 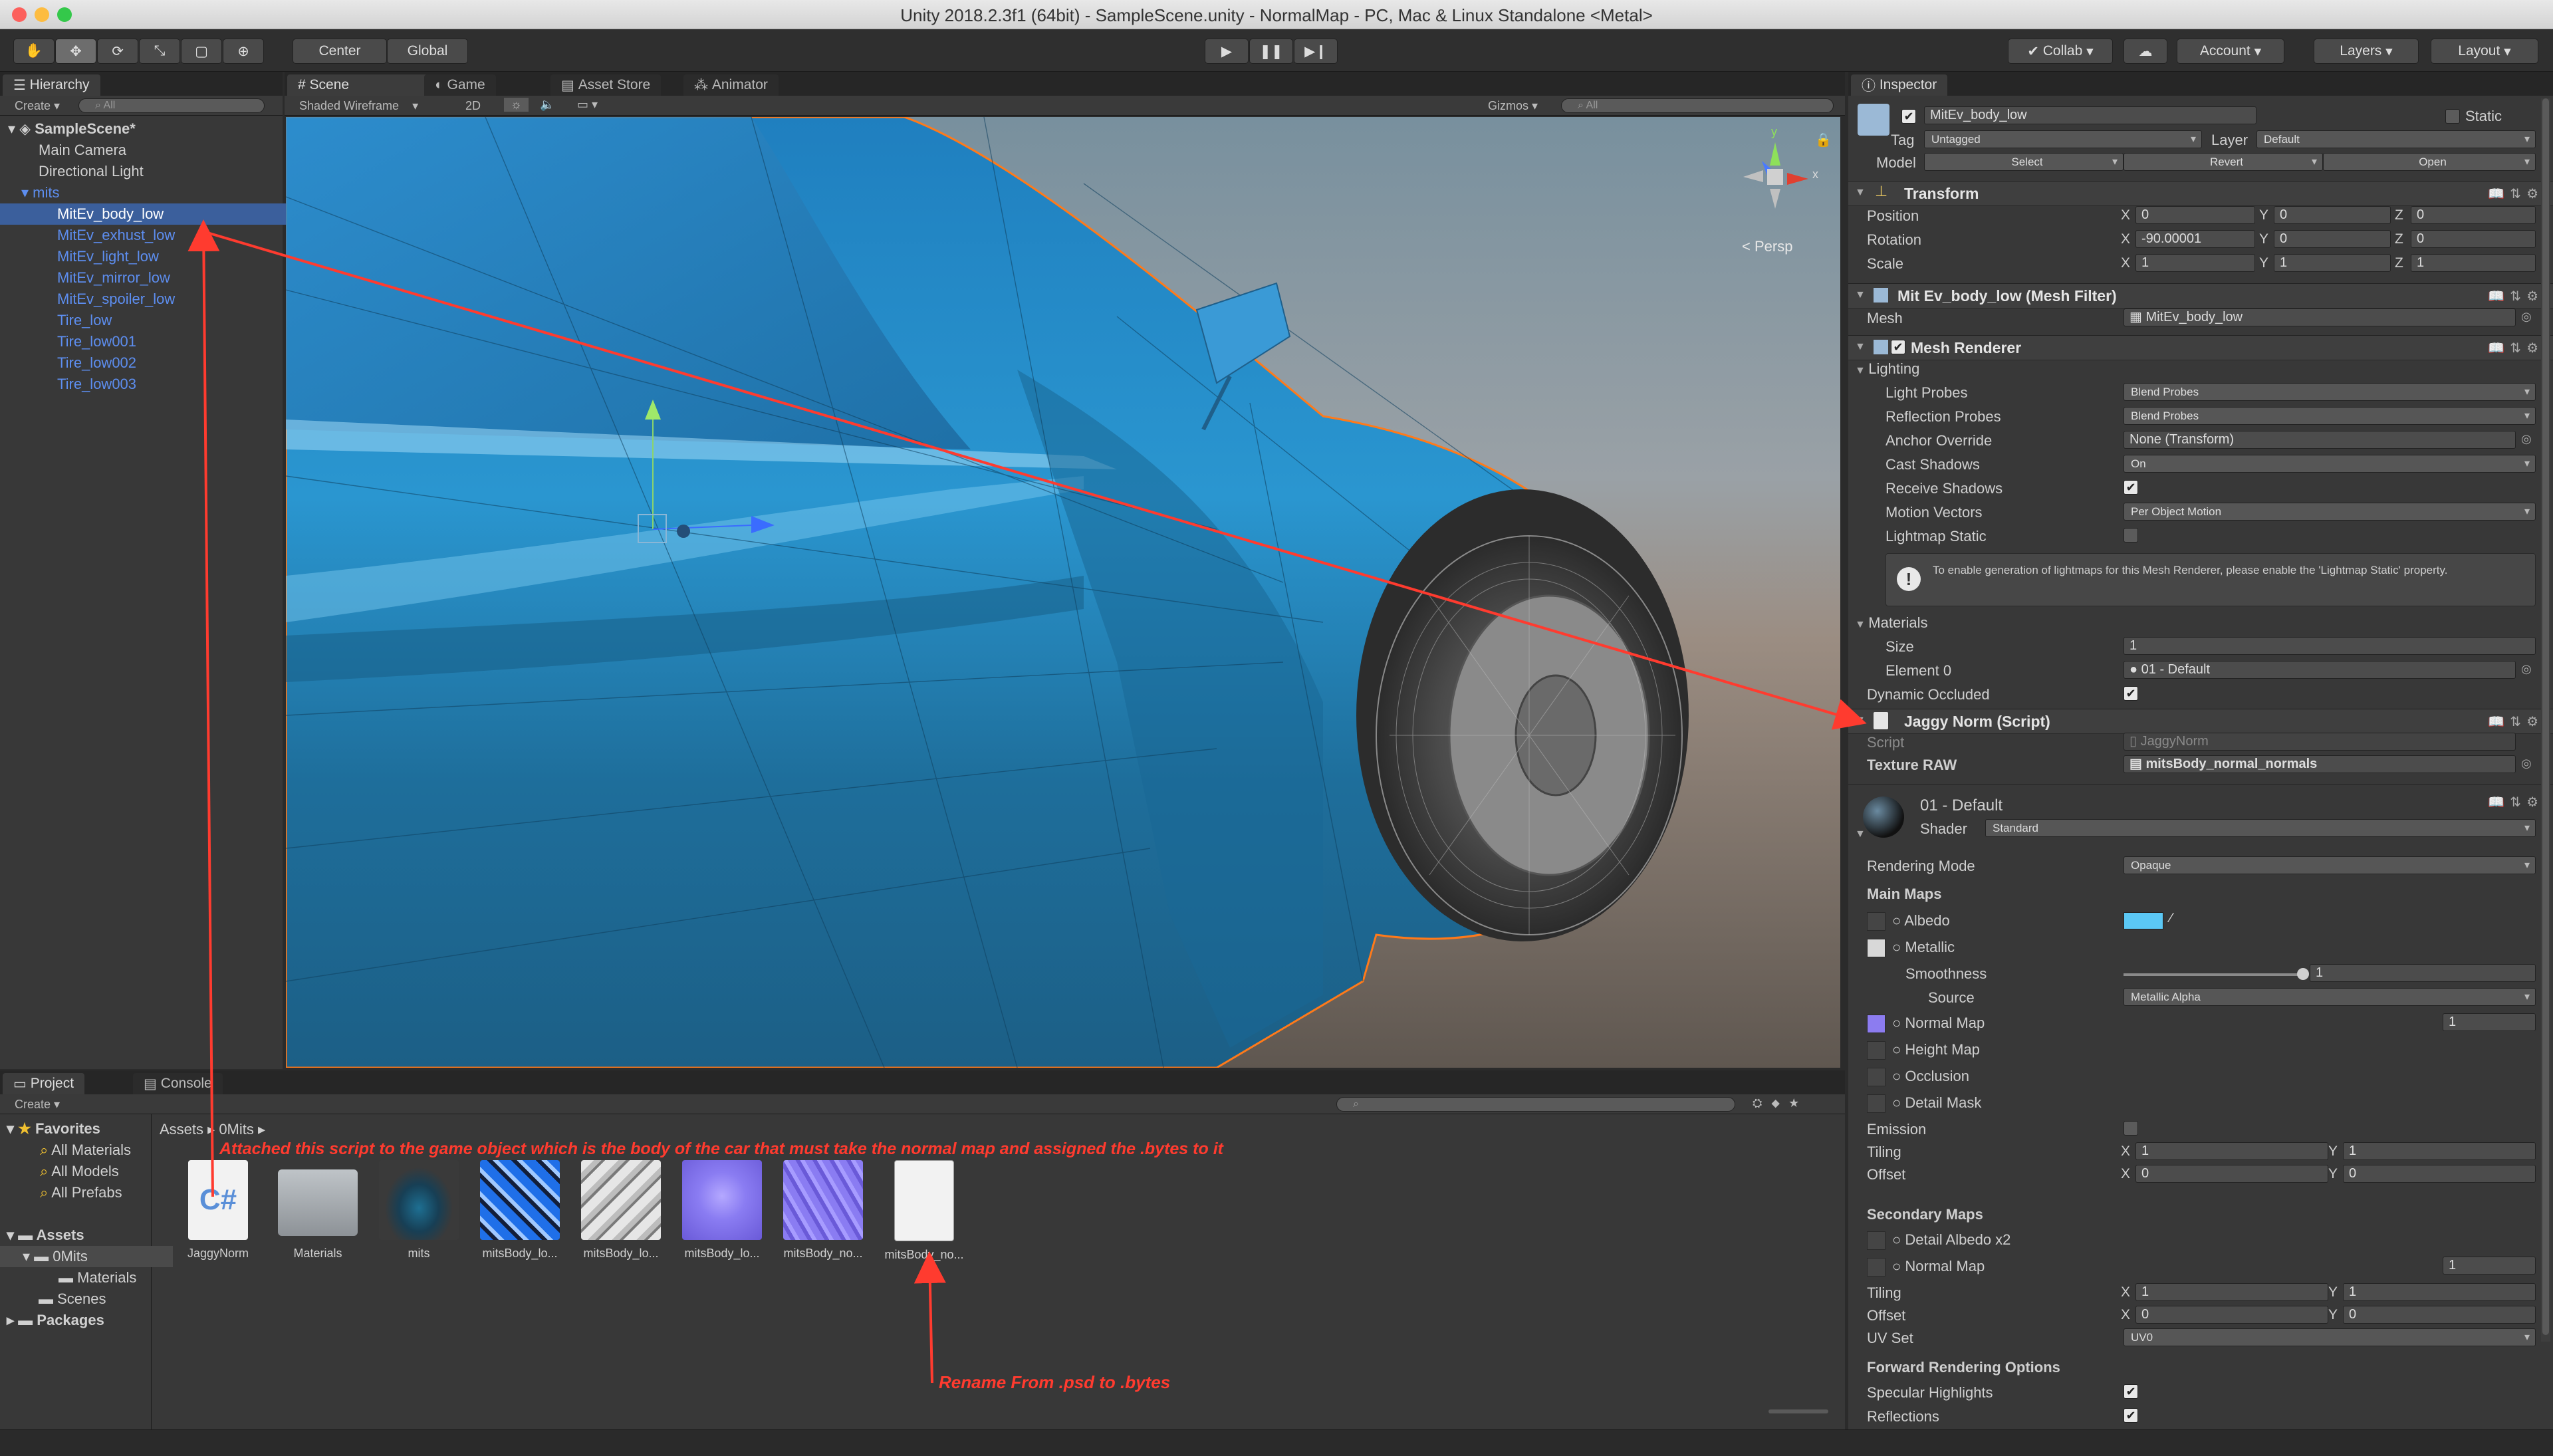 What do you see at coordinates (236, 1129) in the screenshot?
I see `breadcrumb-0mits: 0Mits` at bounding box center [236, 1129].